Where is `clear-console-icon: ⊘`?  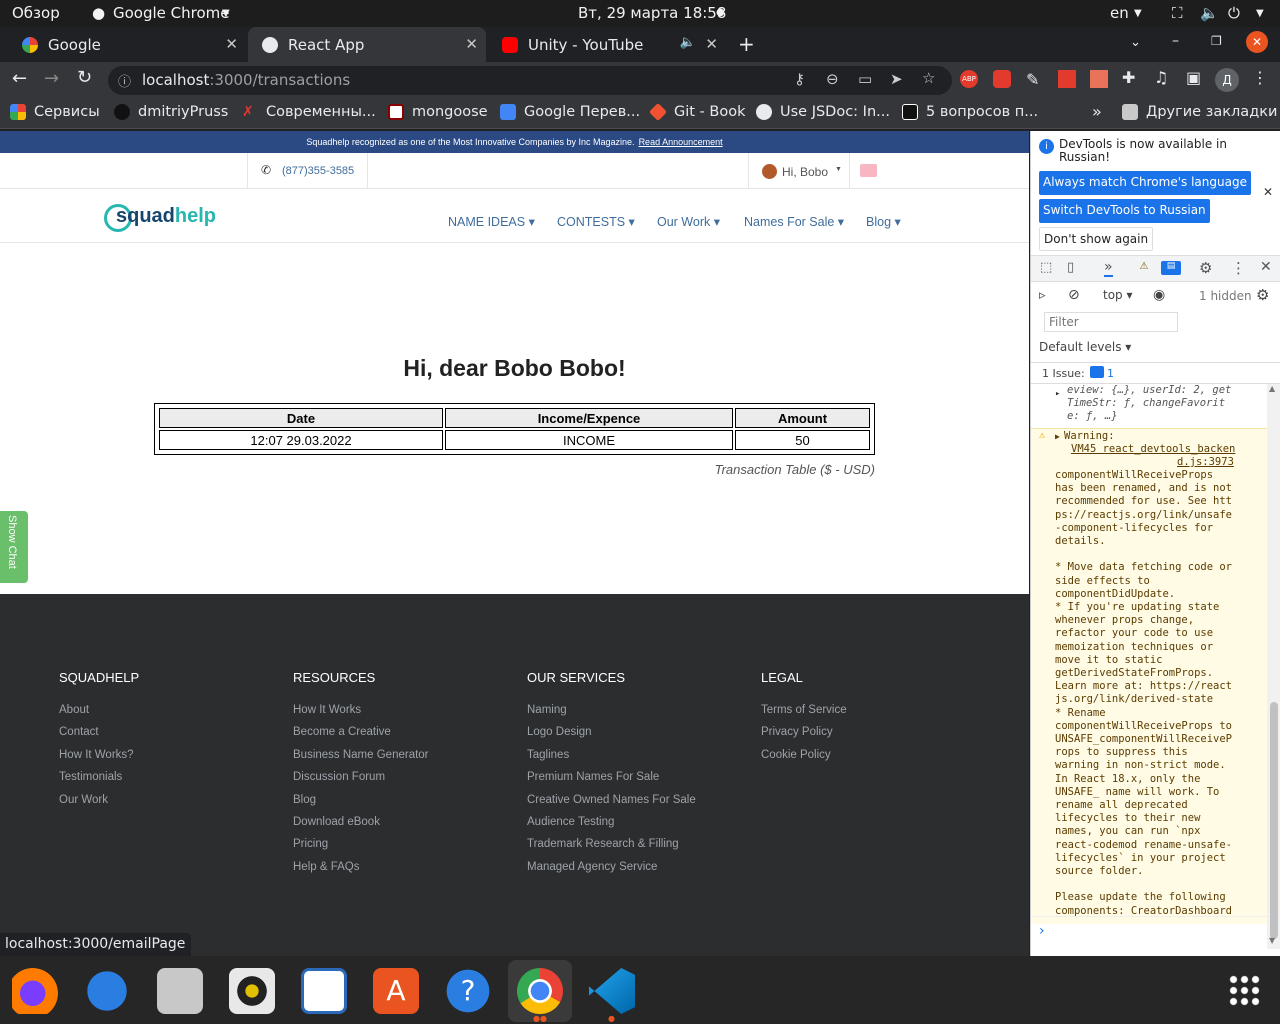
clear-console-icon: ⊘ is located at coordinates (1074, 295).